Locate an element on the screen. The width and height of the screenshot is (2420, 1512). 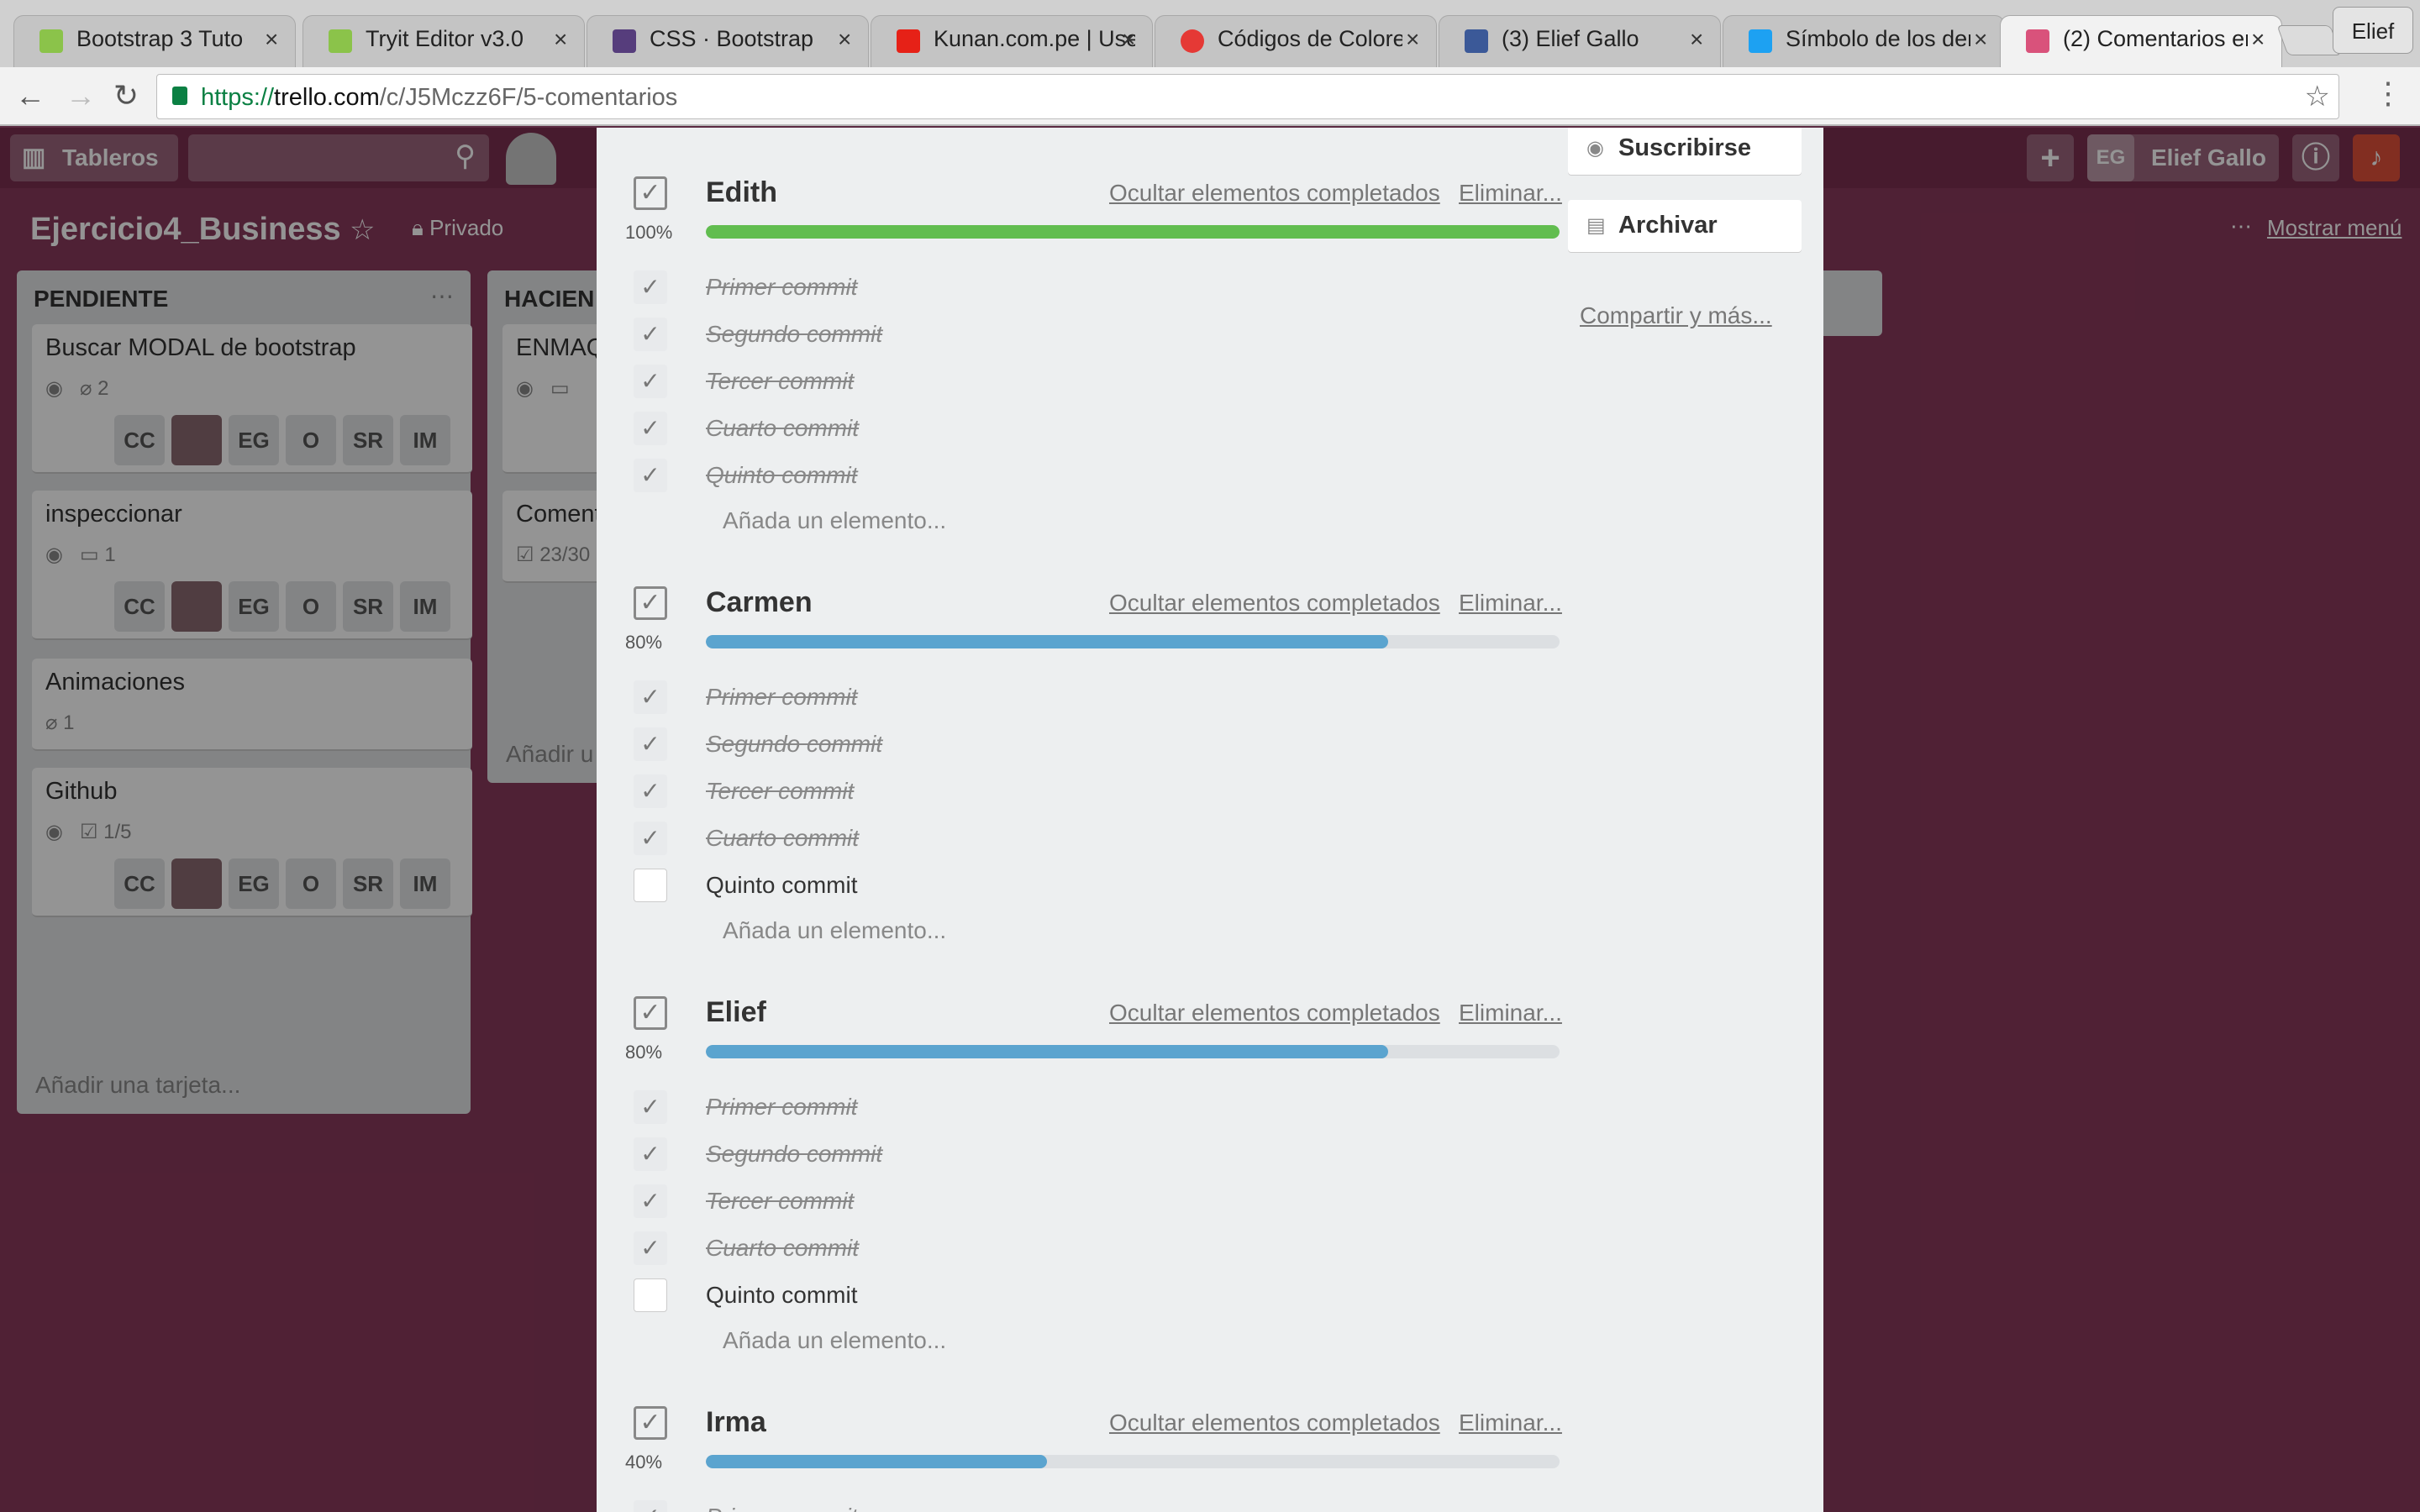
checklist-percent: 100% is located at coordinates (649, 232).